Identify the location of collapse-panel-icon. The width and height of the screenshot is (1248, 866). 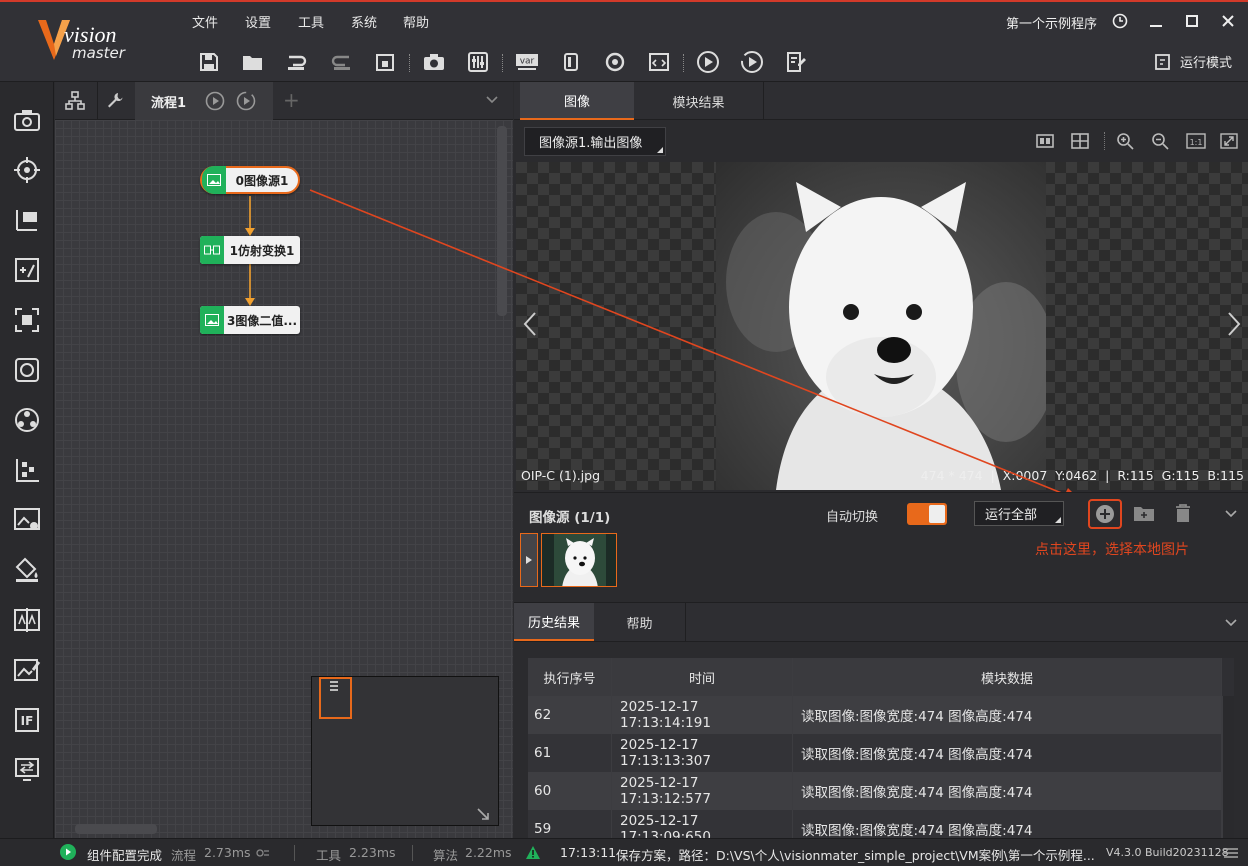
(1231, 514).